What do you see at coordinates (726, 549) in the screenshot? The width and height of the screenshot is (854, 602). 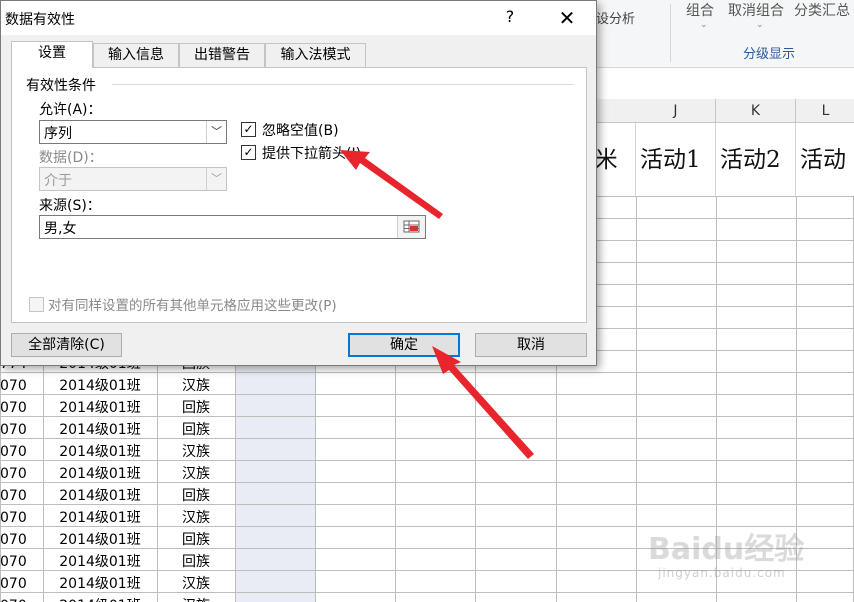 I see `baidu-watermark-logo: Baidu经验` at bounding box center [726, 549].